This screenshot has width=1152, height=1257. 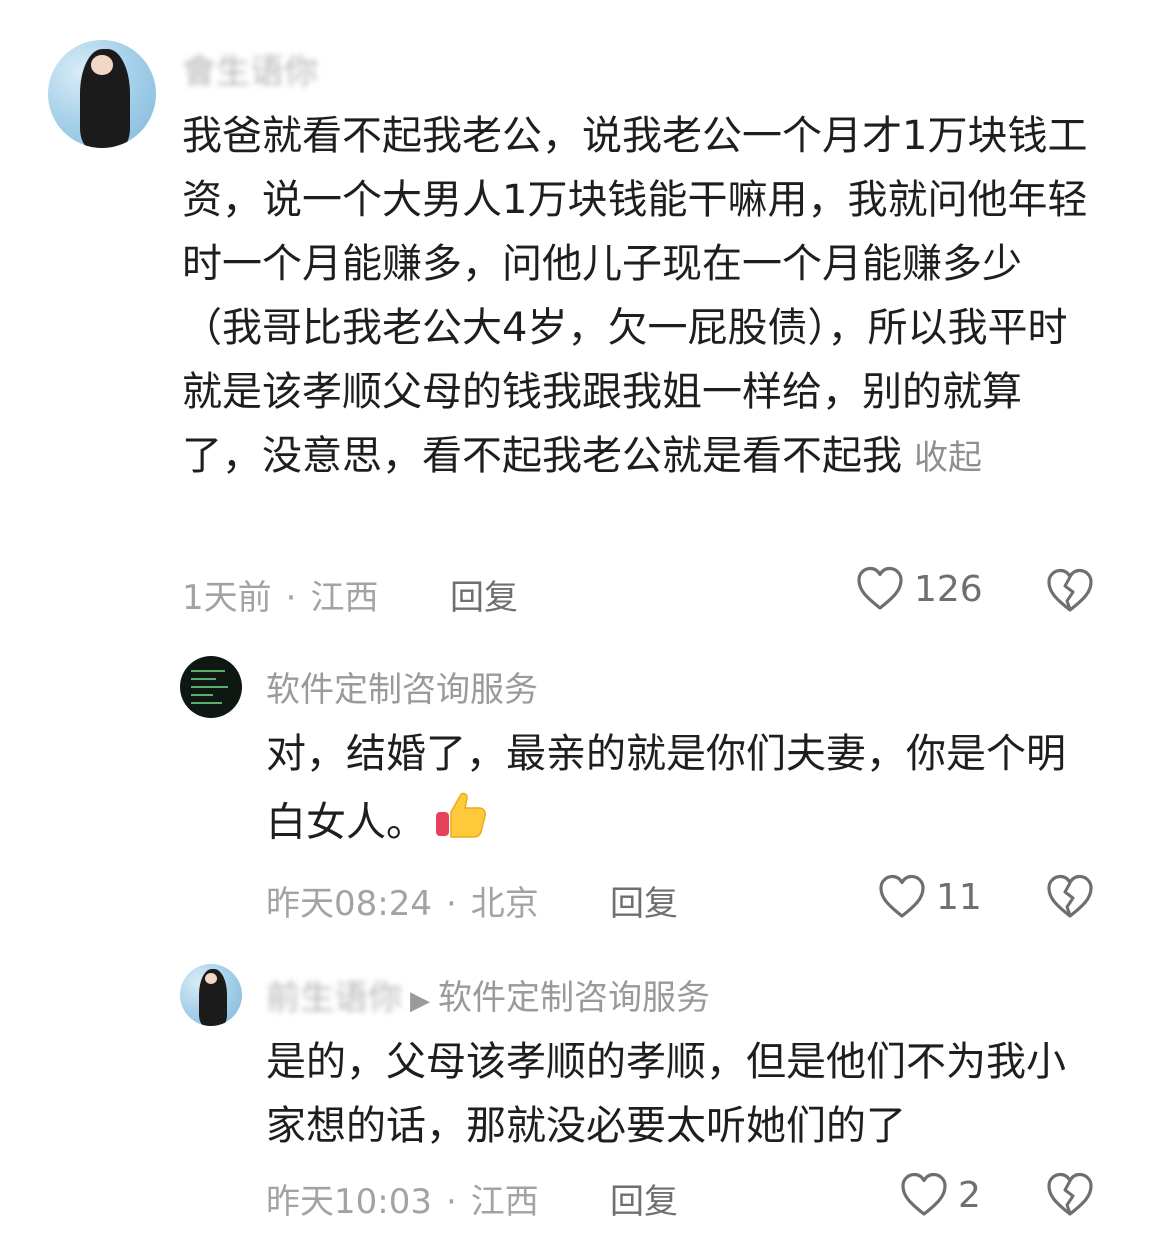 I want to click on like-button: 2, so click(x=940, y=1195).